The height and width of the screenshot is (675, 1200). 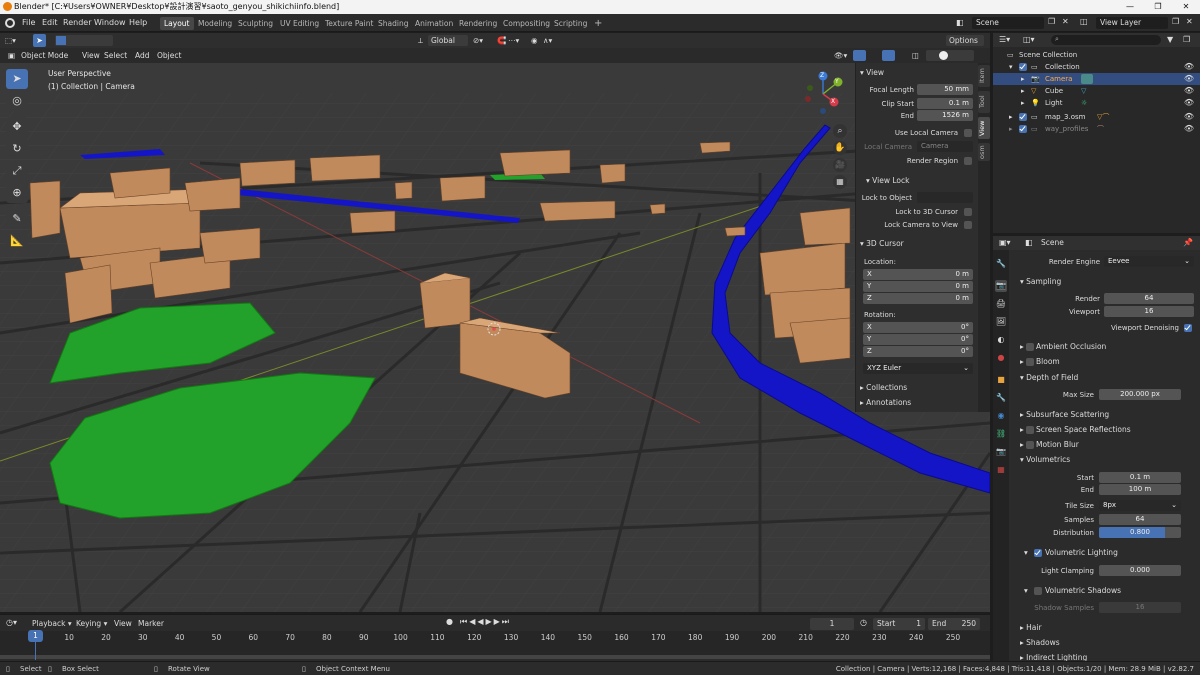 What do you see at coordinates (1030, 347) in the screenshot?
I see `ao-checkbox` at bounding box center [1030, 347].